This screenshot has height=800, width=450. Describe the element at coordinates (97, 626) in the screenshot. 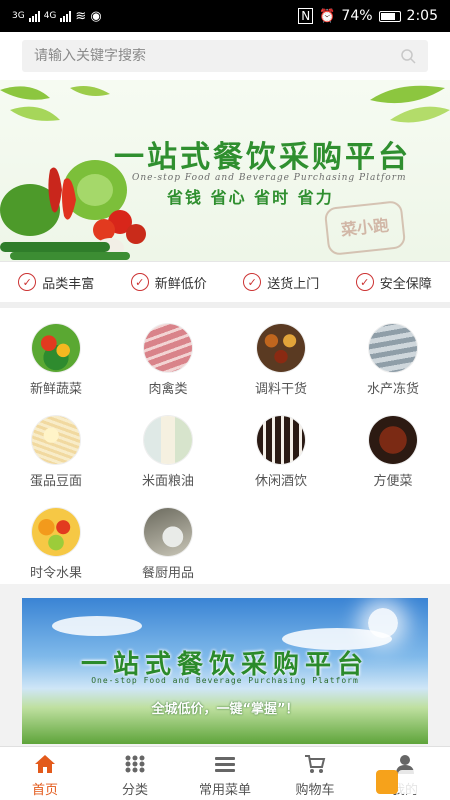

I see `cloud-decoration` at that location.